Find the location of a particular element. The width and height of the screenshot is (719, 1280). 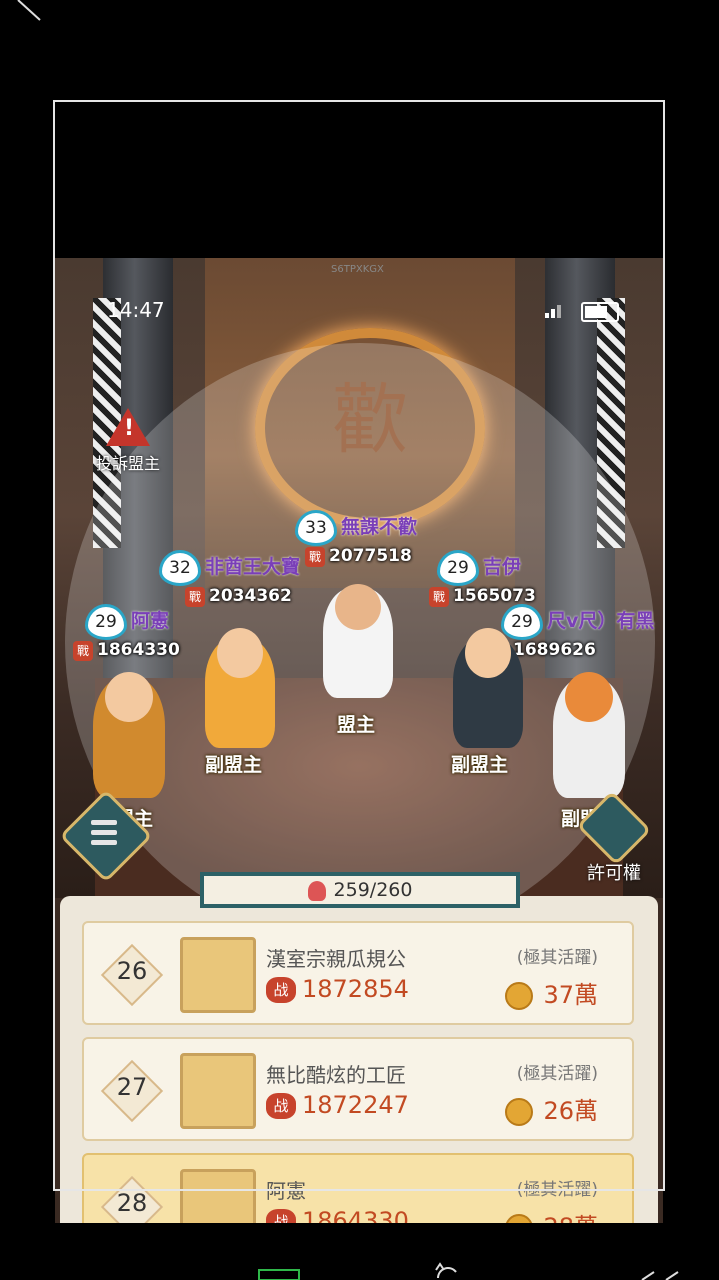

contribution-value: 37萬 is located at coordinates (570, 995).